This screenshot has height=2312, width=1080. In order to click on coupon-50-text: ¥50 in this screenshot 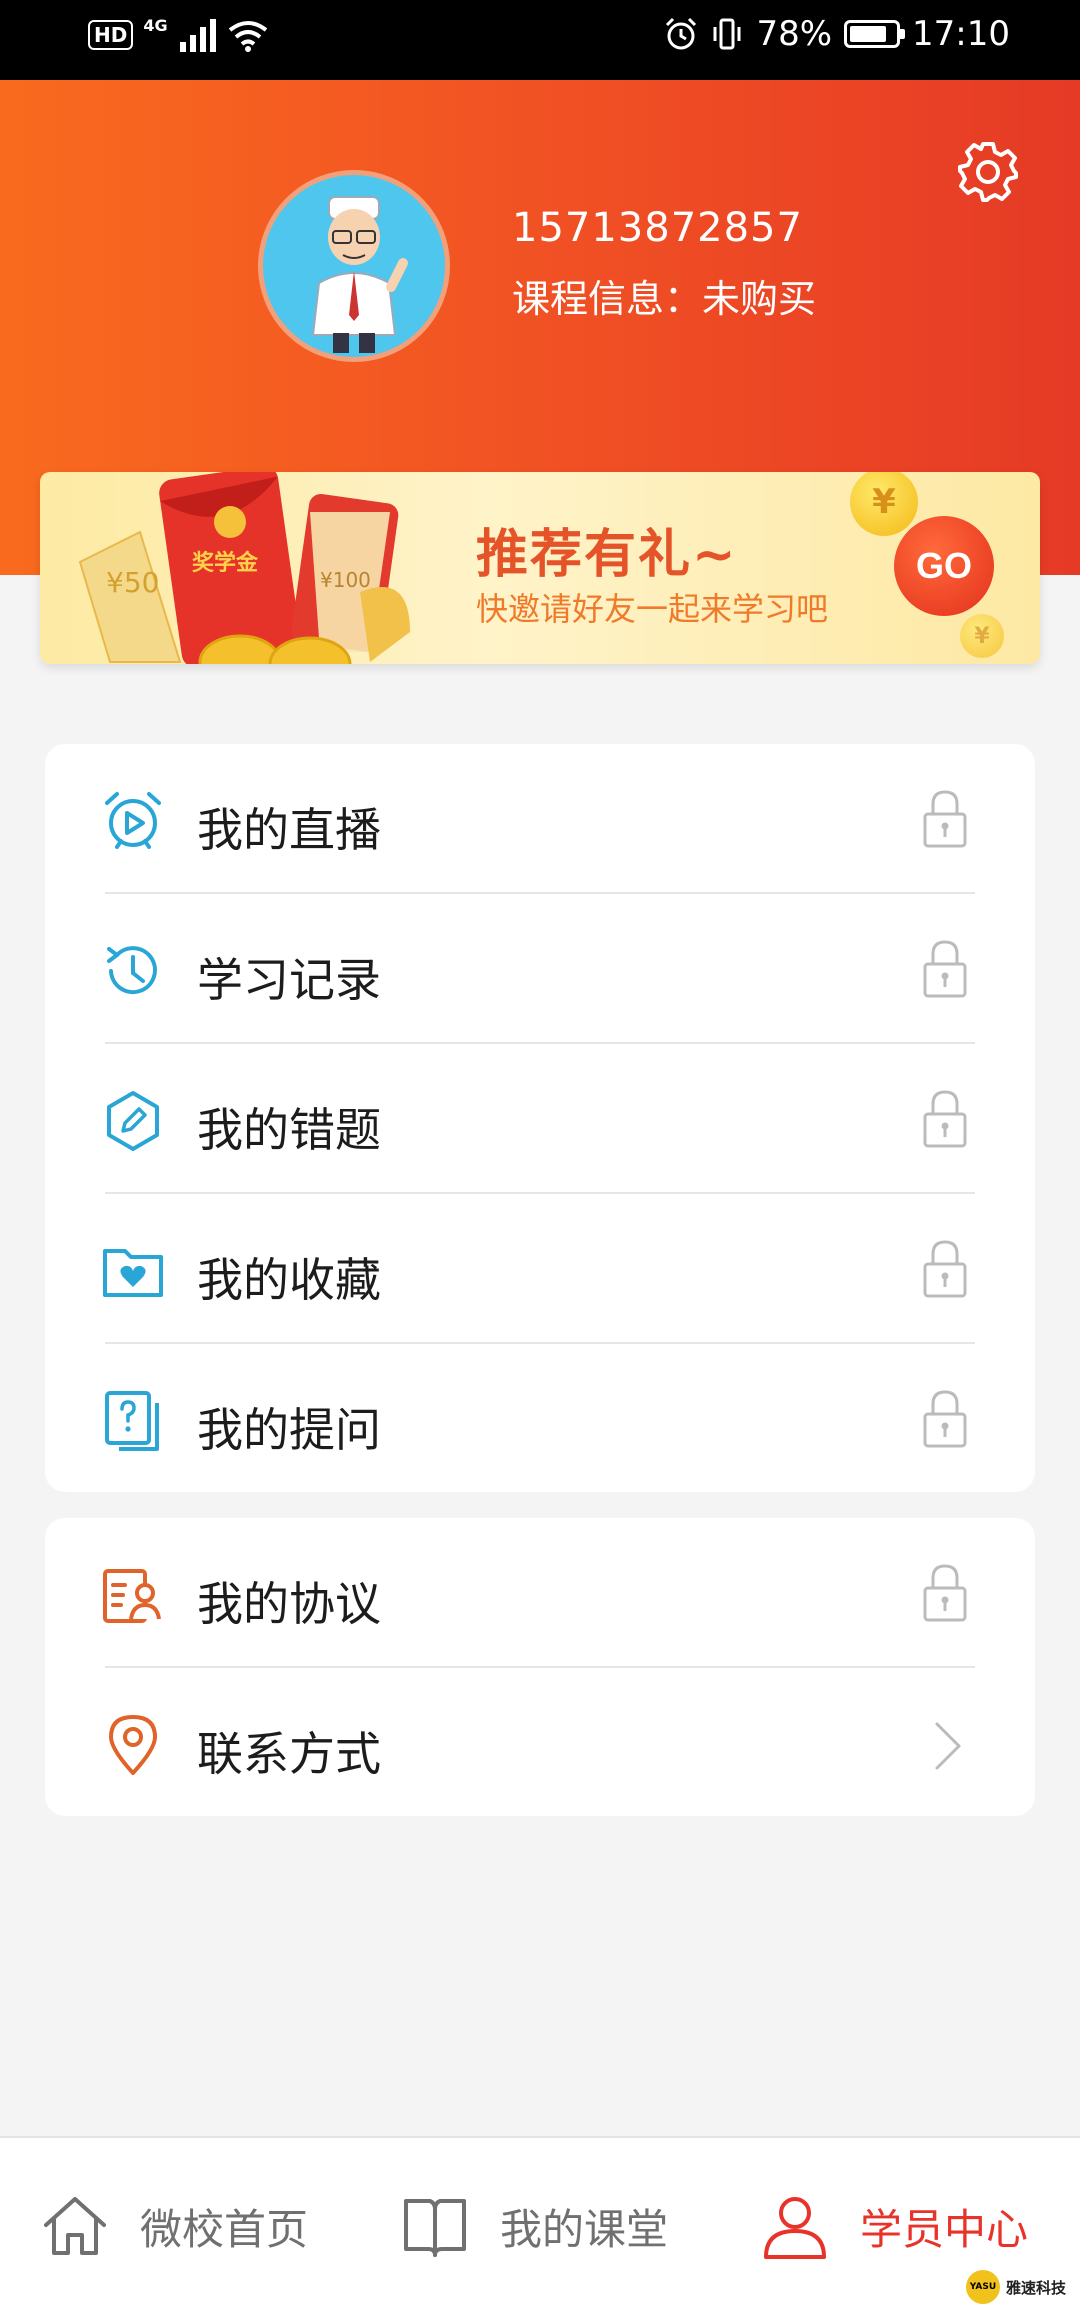, I will do `click(132, 582)`.